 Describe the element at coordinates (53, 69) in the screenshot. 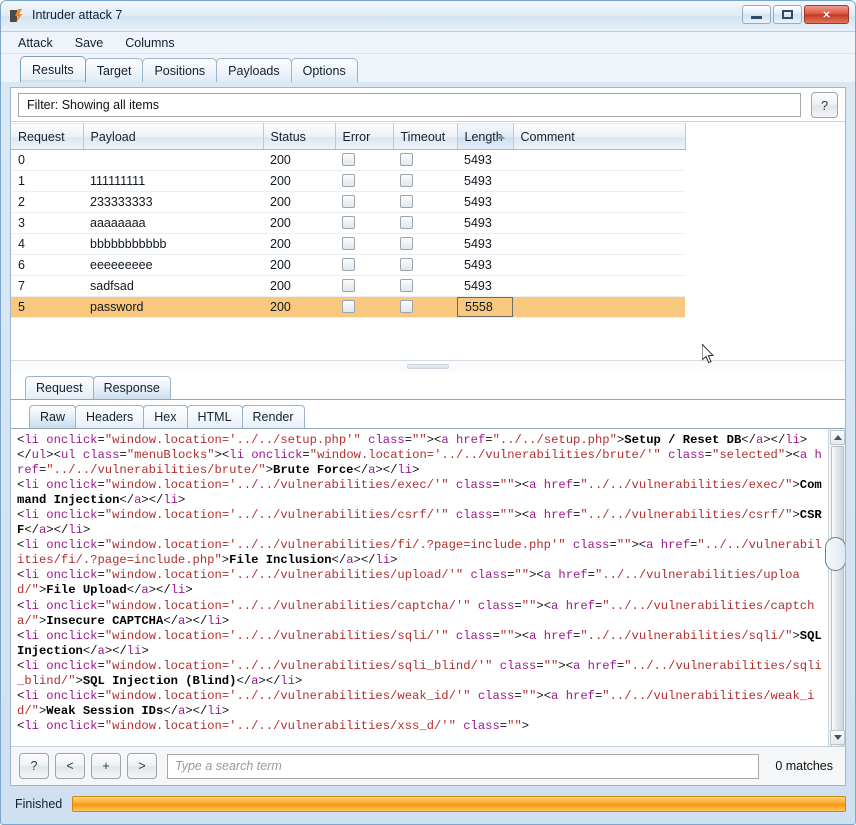

I see `tab-results: Results` at that location.